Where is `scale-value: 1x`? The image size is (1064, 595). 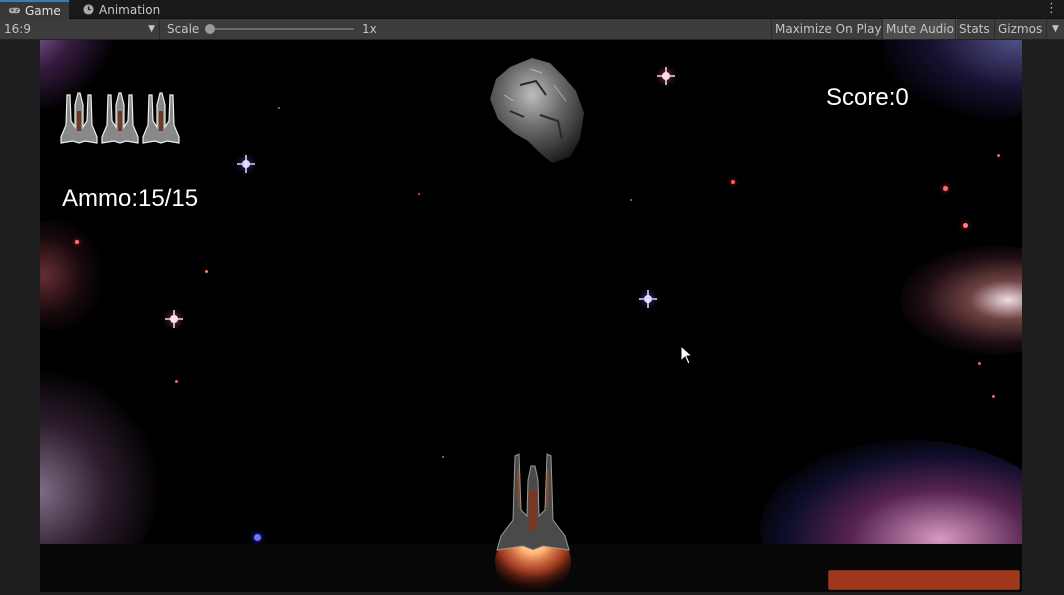
scale-value: 1x is located at coordinates (369, 29).